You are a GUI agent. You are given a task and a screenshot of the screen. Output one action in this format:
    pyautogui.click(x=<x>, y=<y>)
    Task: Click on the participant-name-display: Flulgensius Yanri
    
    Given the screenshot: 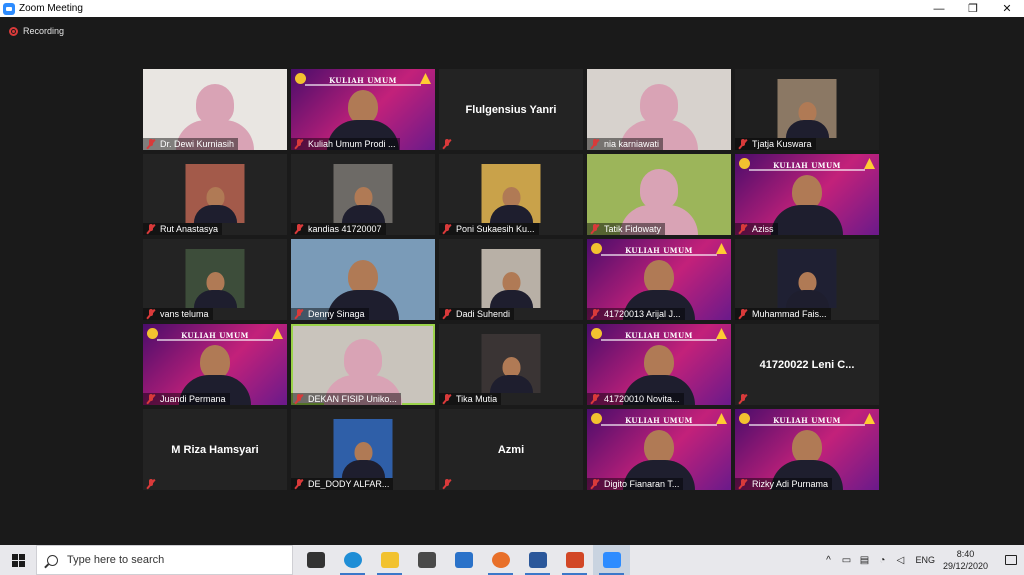 What is the action you would take?
    pyautogui.click(x=511, y=109)
    